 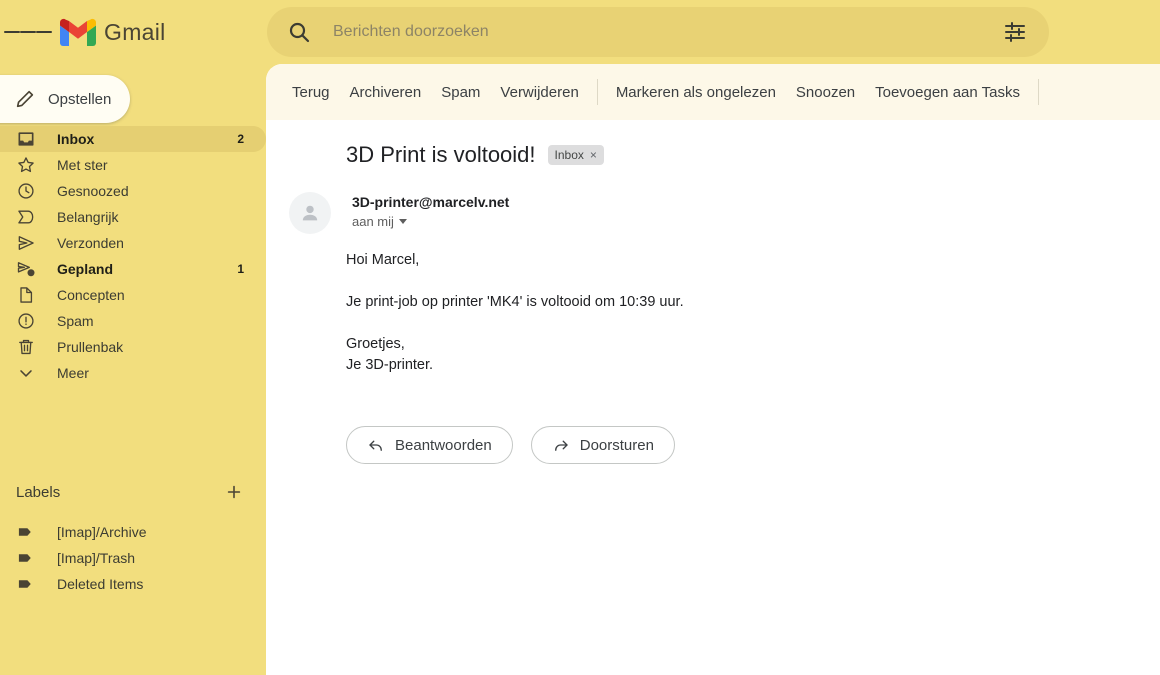 I want to click on forward-arrow-icon, so click(x=561, y=445).